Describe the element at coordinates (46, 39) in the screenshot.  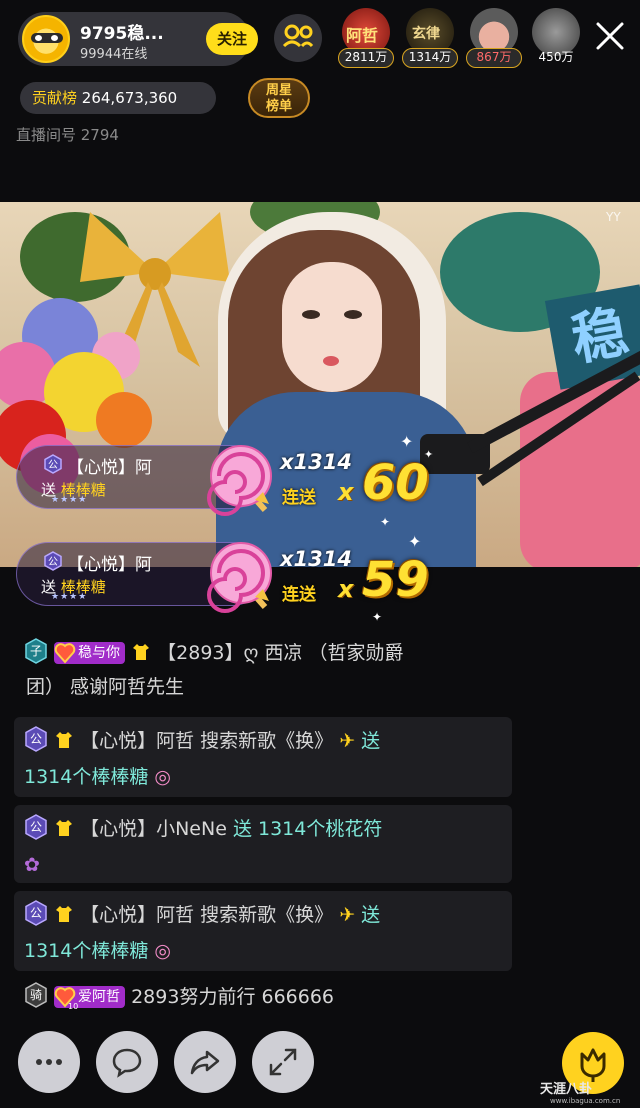
I see `host-avatar` at that location.